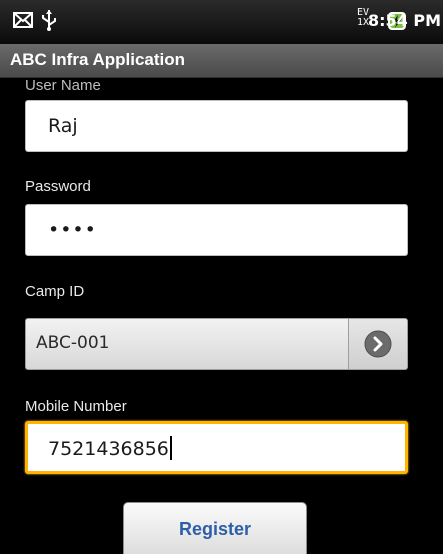  I want to click on register-button-label: Register, so click(215, 529).